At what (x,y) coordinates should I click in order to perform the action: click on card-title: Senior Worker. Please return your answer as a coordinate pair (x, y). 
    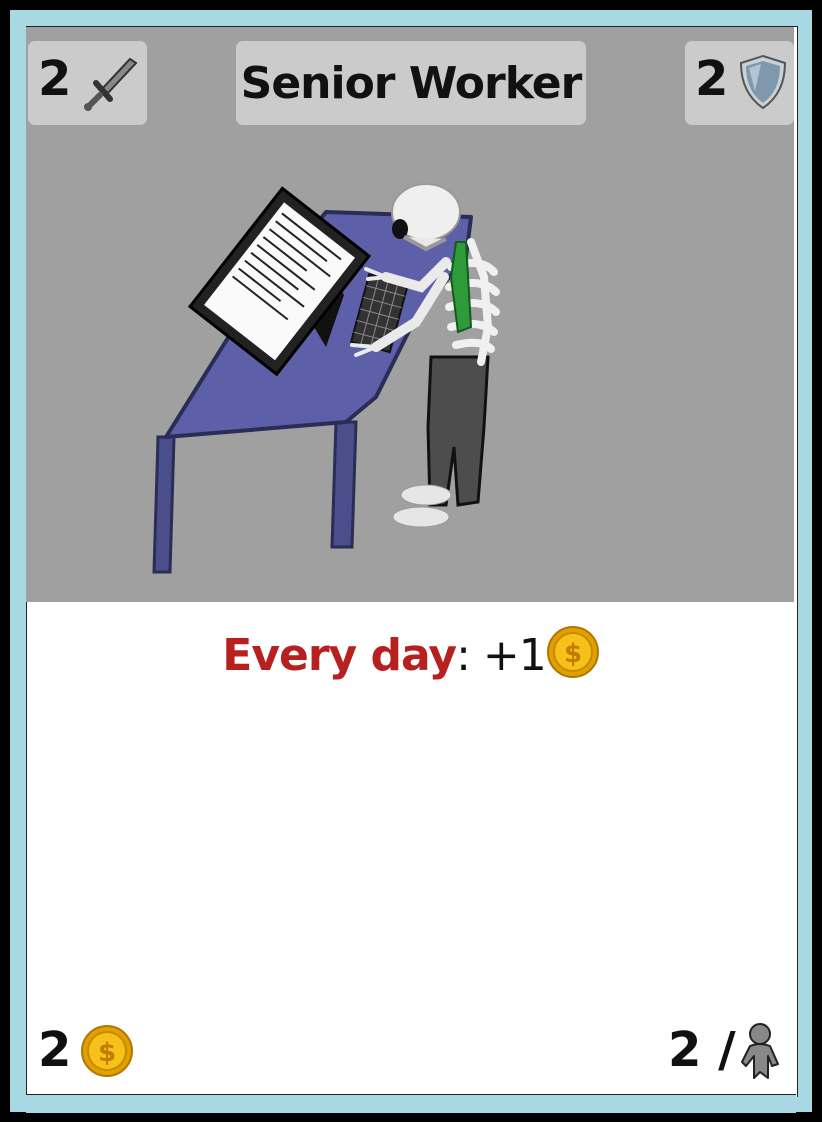
    Looking at the image, I should click on (411, 83).